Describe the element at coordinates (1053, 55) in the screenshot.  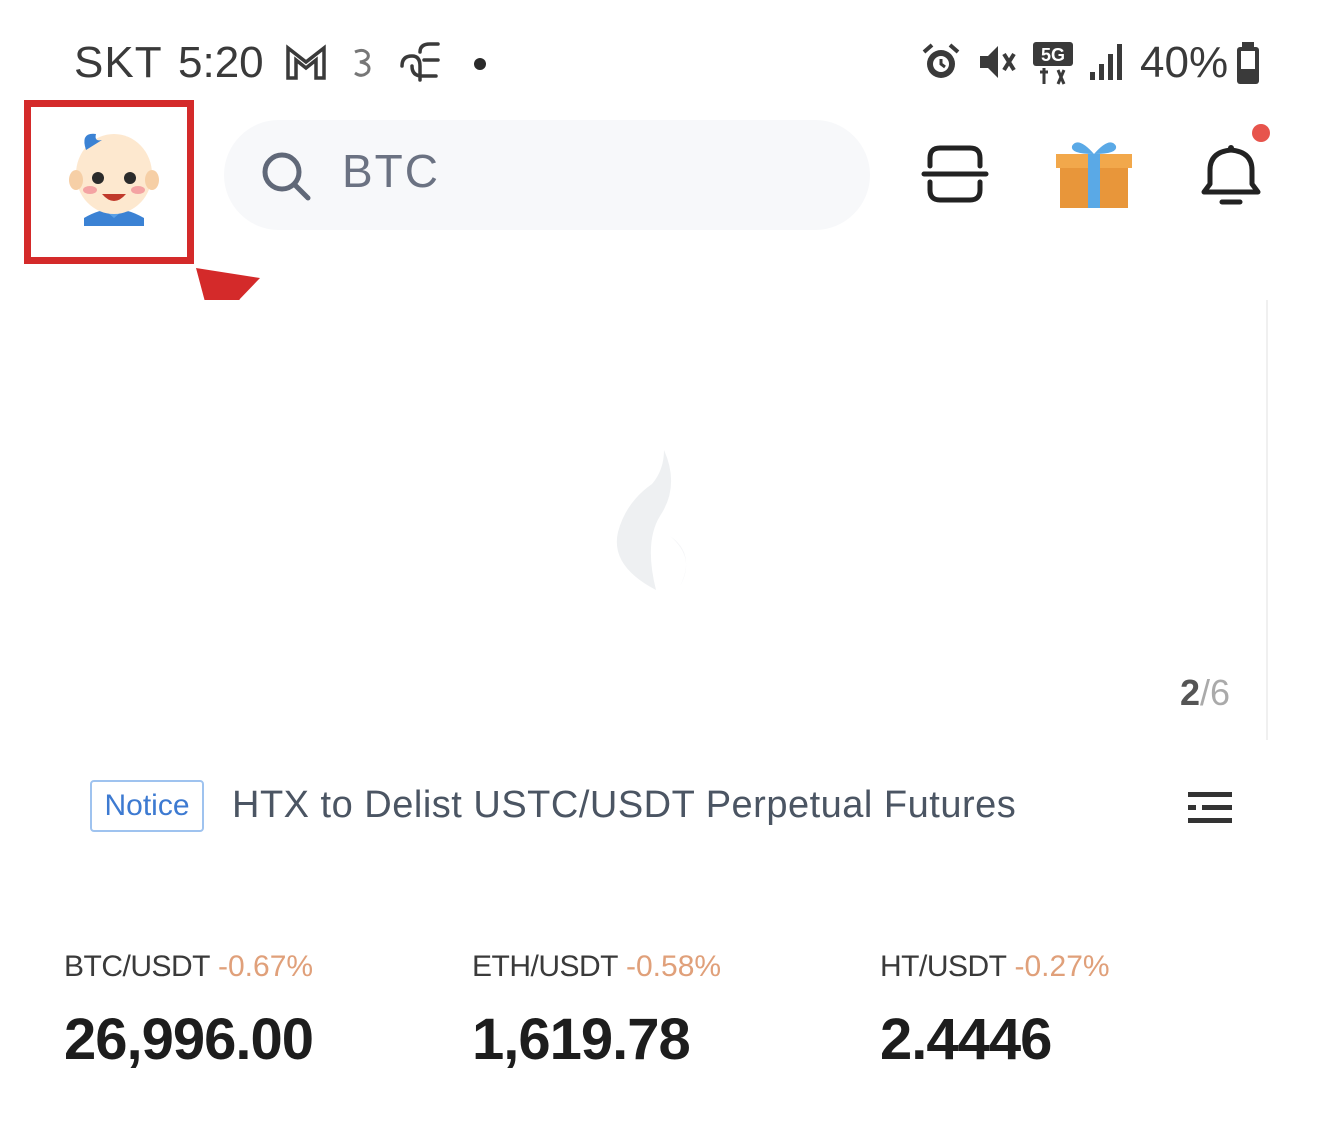
I see `svg-text: 5G` at that location.